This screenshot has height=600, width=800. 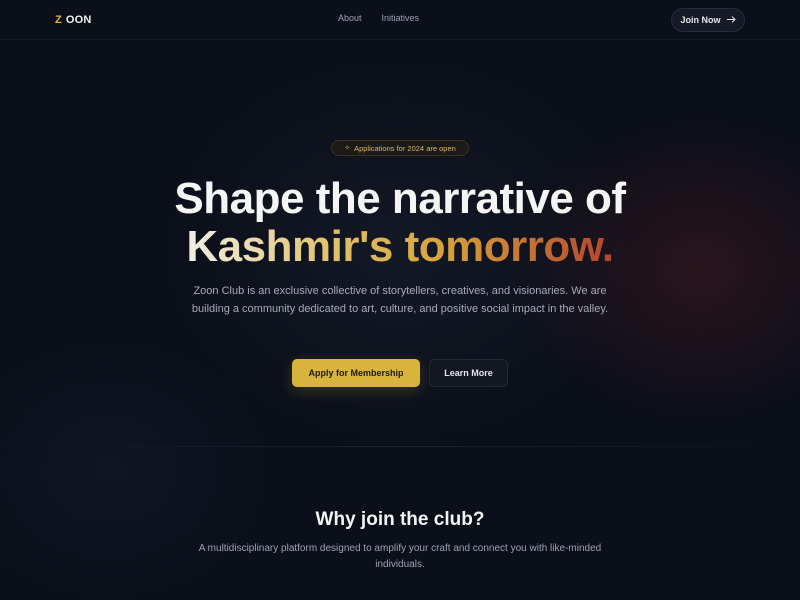 I want to click on apply-membership-label: Apply for Membership, so click(x=356, y=373).